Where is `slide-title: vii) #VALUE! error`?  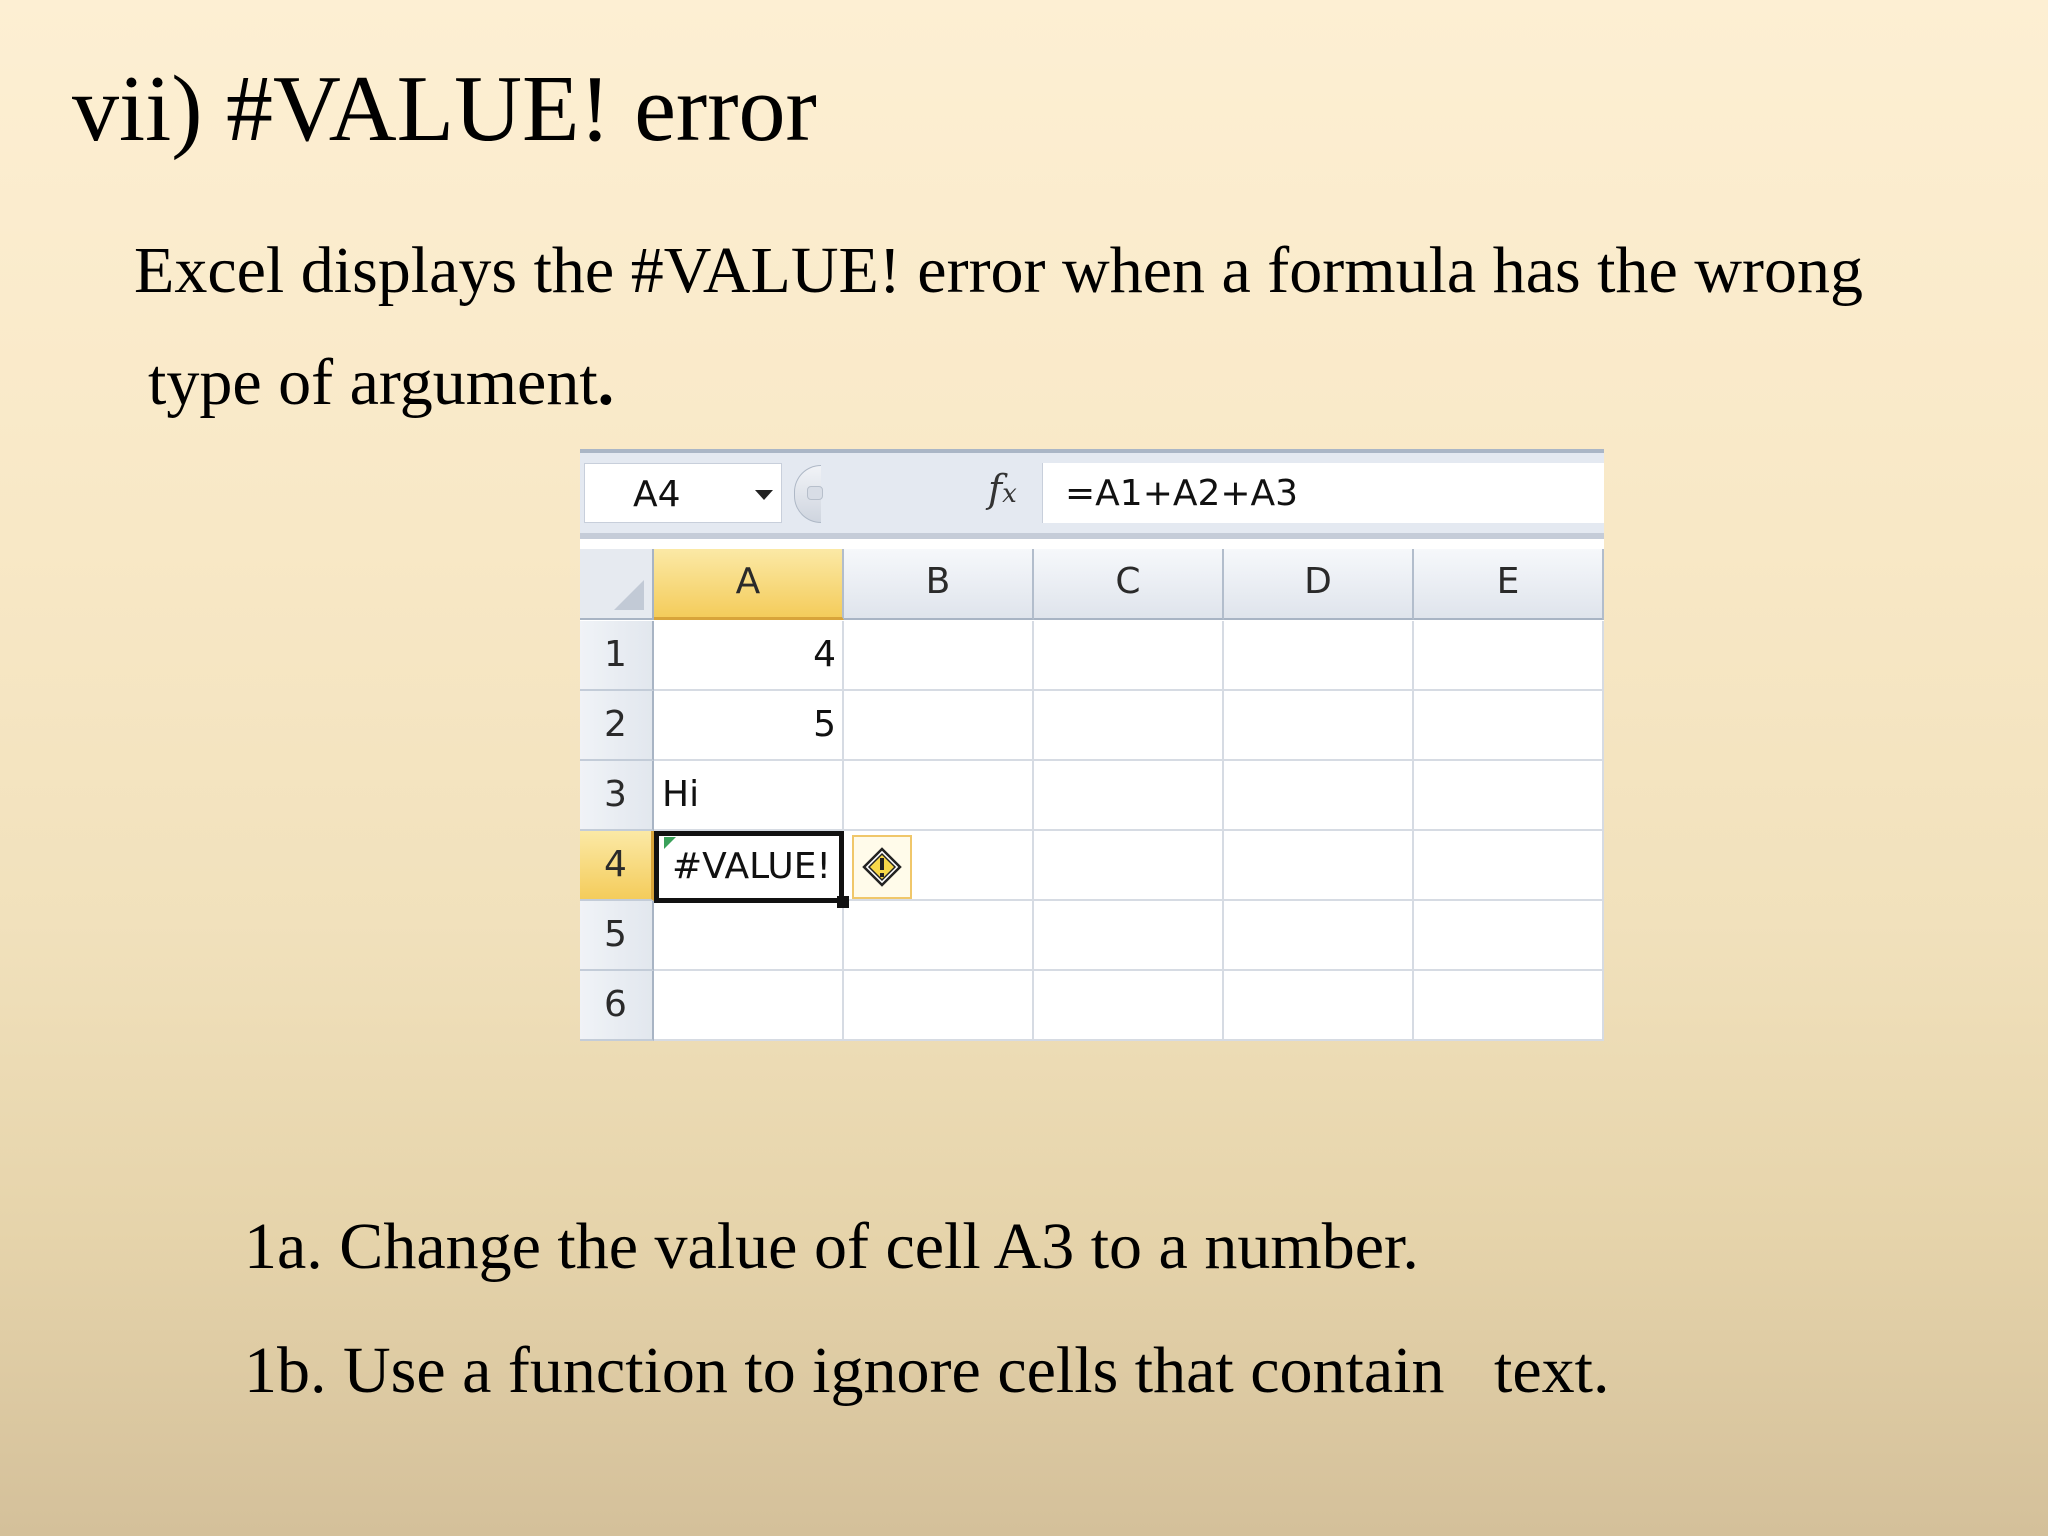 slide-title: vii) #VALUE! error is located at coordinates (444, 109).